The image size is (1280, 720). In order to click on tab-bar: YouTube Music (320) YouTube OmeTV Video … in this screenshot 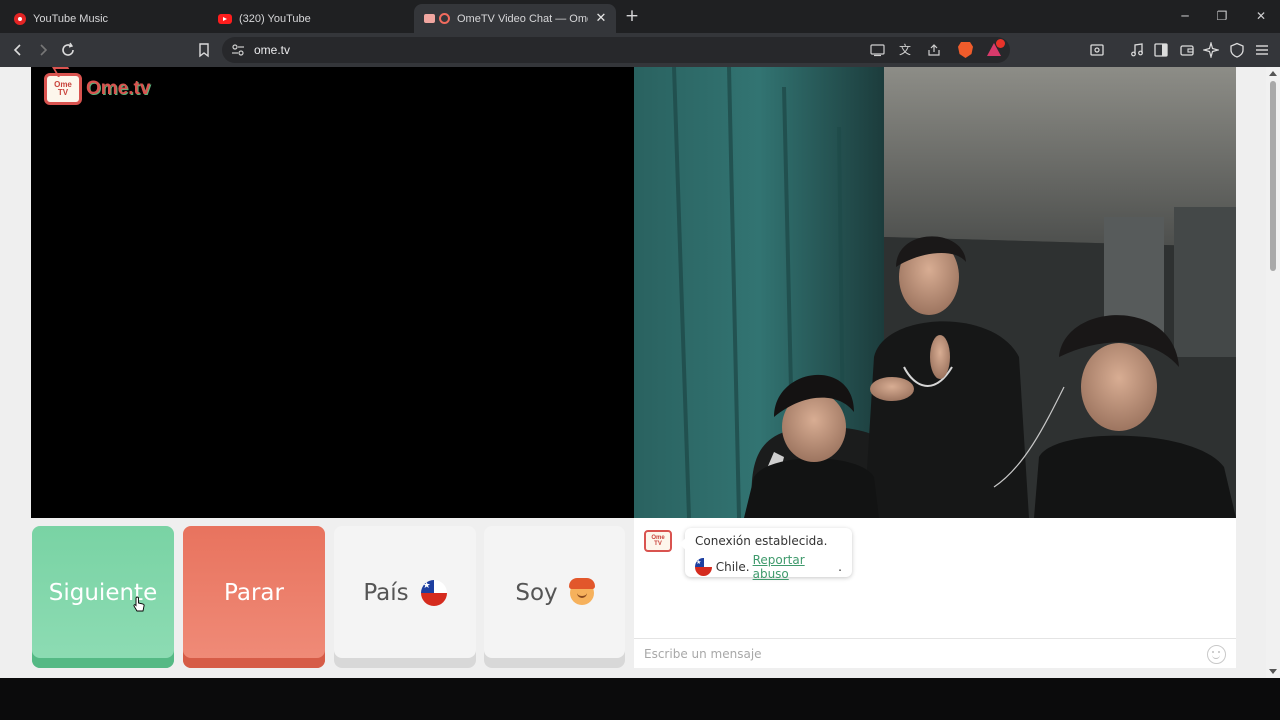, I will do `click(640, 16)`.